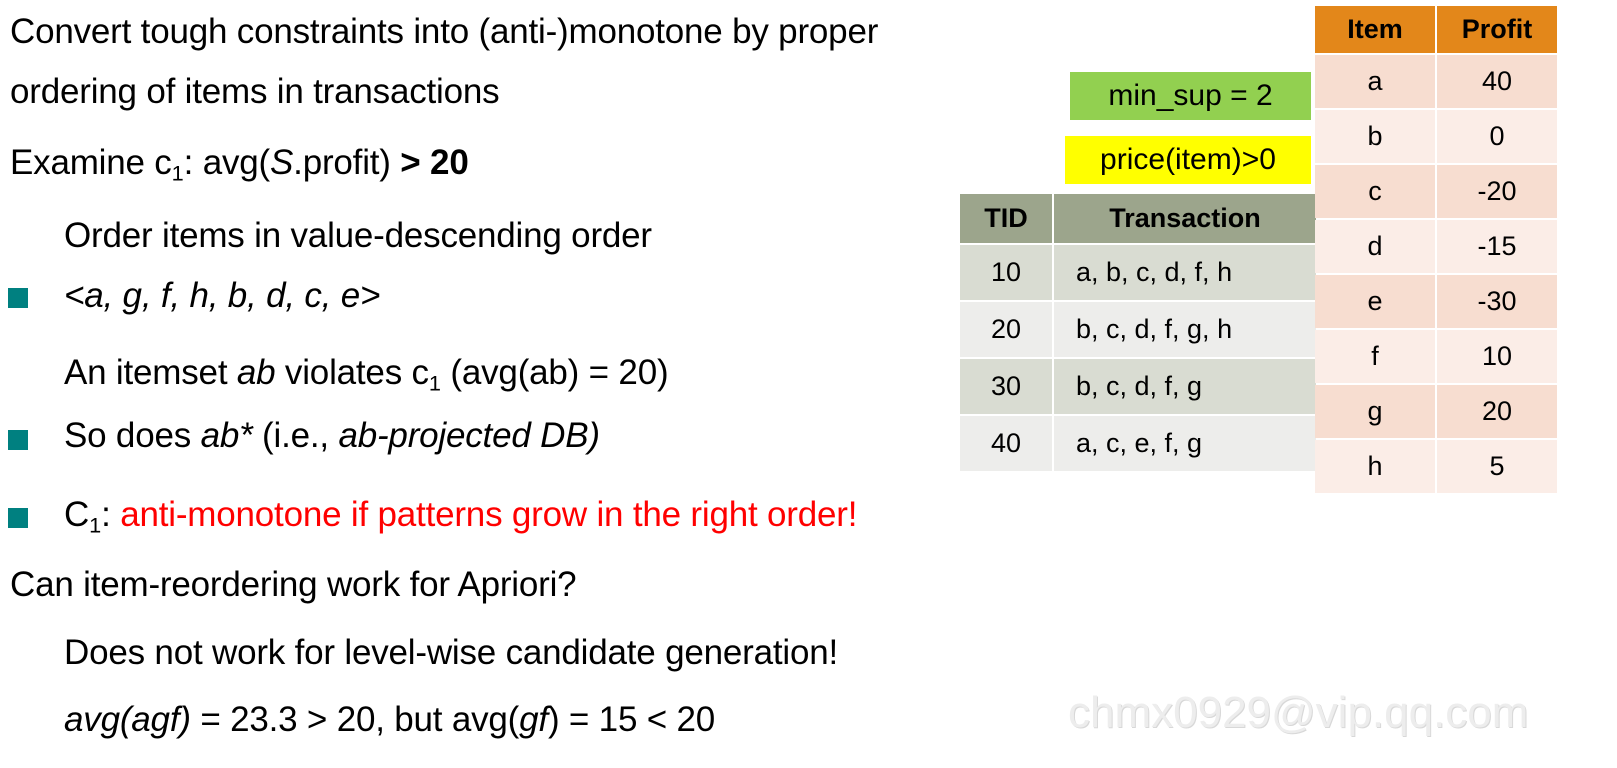 The image size is (1617, 768). I want to click on cell-item: a, so click(1375, 81).